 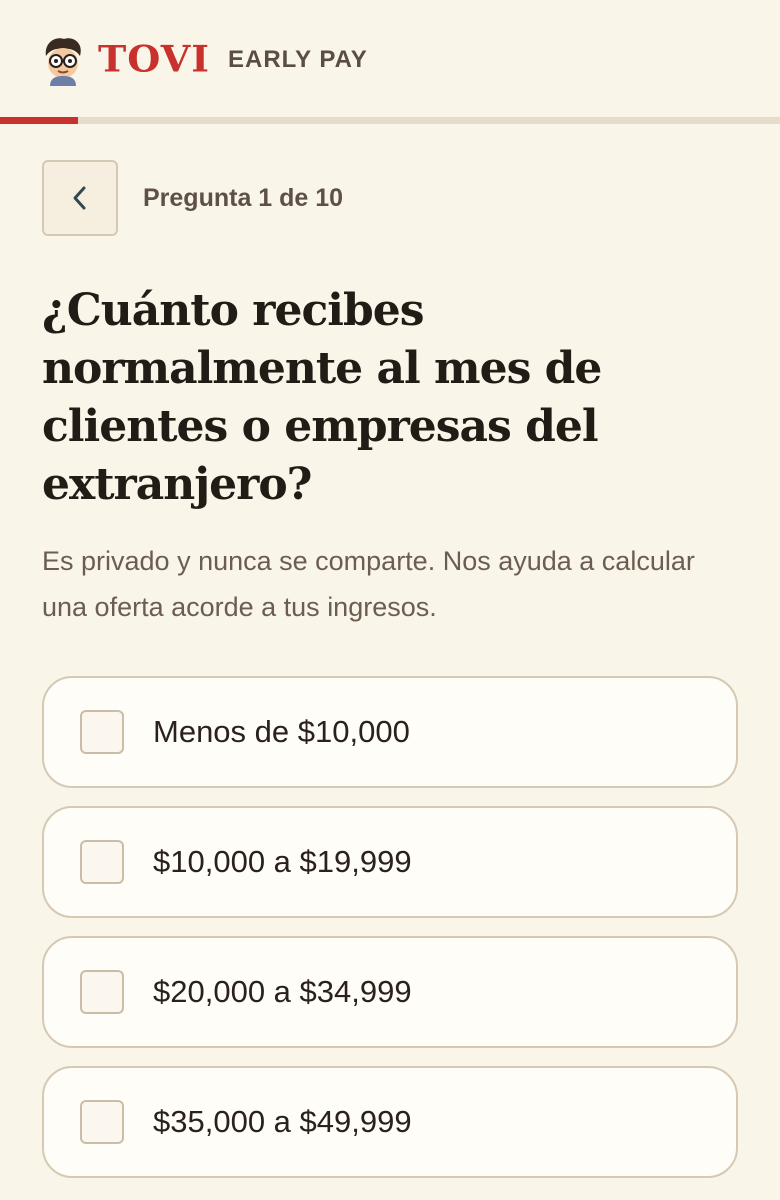 What do you see at coordinates (297, 59) in the screenshot?
I see `product-name: EARLY PAY` at bounding box center [297, 59].